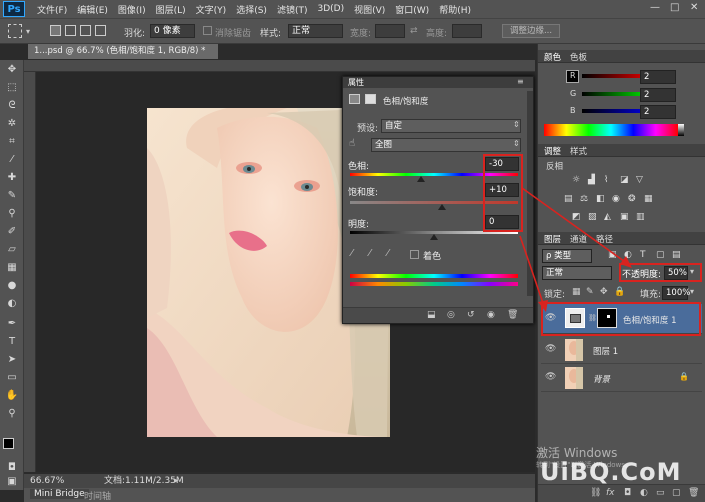 The height and width of the screenshot is (502, 705). I want to click on zoom-tool-icon: ⚲, so click(12, 414).